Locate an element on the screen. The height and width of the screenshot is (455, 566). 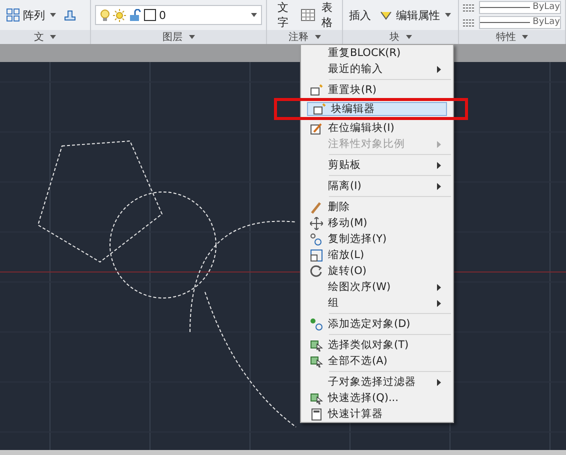
panel-title: 文 is located at coordinates (39, 37).